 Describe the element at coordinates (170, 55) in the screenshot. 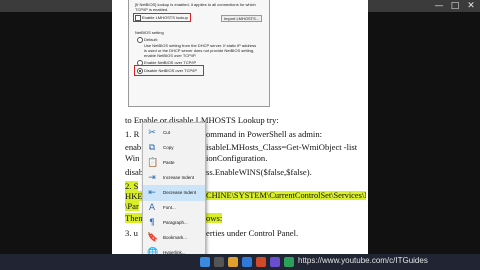

I see `default-desc: enable NetBIOS over TCP/IP.` at that location.